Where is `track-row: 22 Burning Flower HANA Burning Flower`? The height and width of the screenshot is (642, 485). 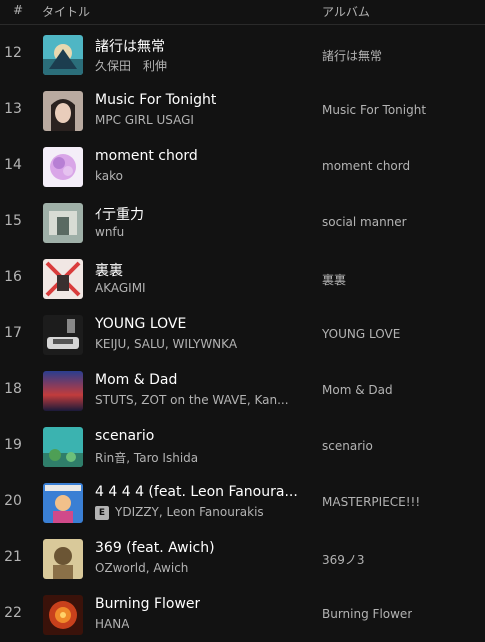
track-row: 22 Burning Flower HANA Burning Flower is located at coordinates (242, 614).